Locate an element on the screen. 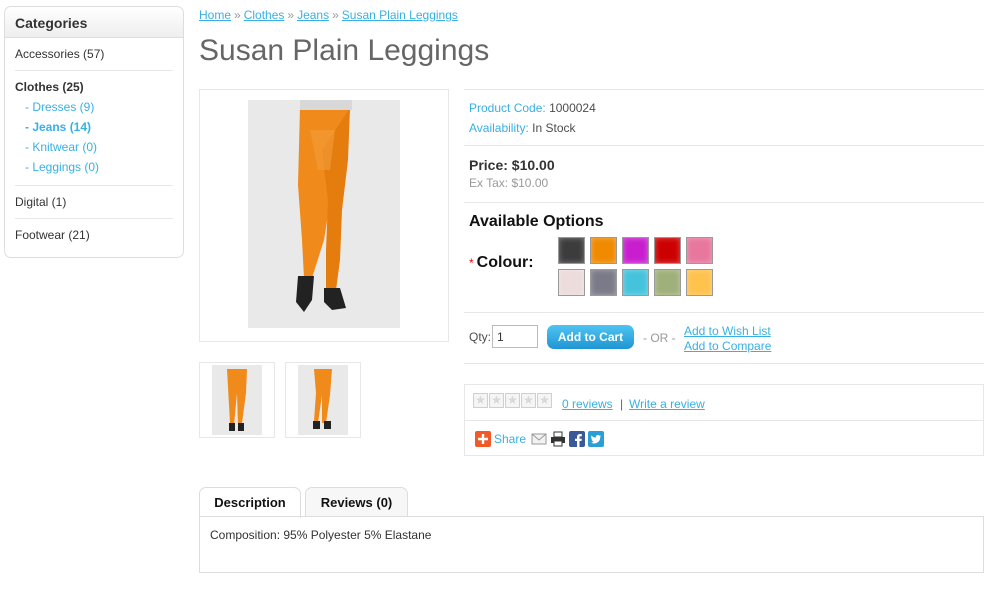  tab-description: Description is located at coordinates (250, 502).